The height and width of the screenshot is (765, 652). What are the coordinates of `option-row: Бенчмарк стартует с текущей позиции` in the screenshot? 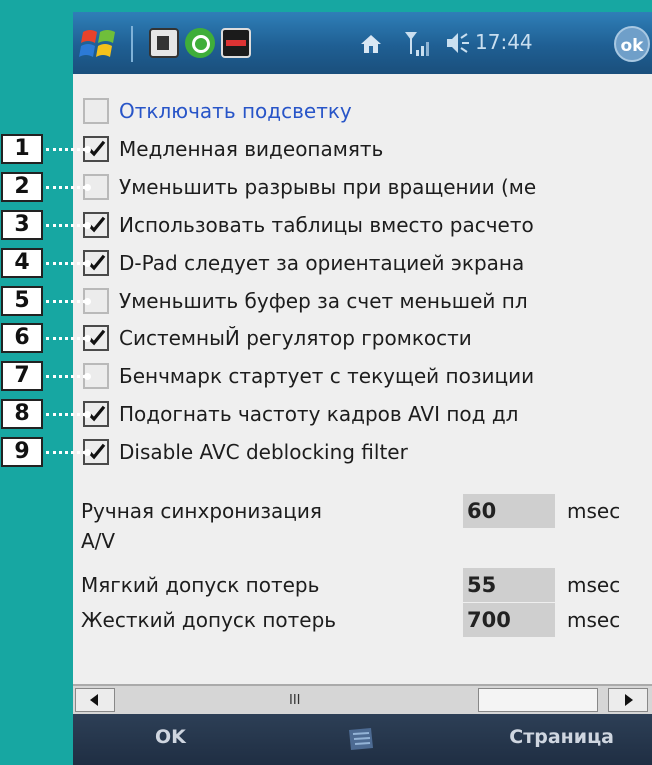 It's located at (367, 376).